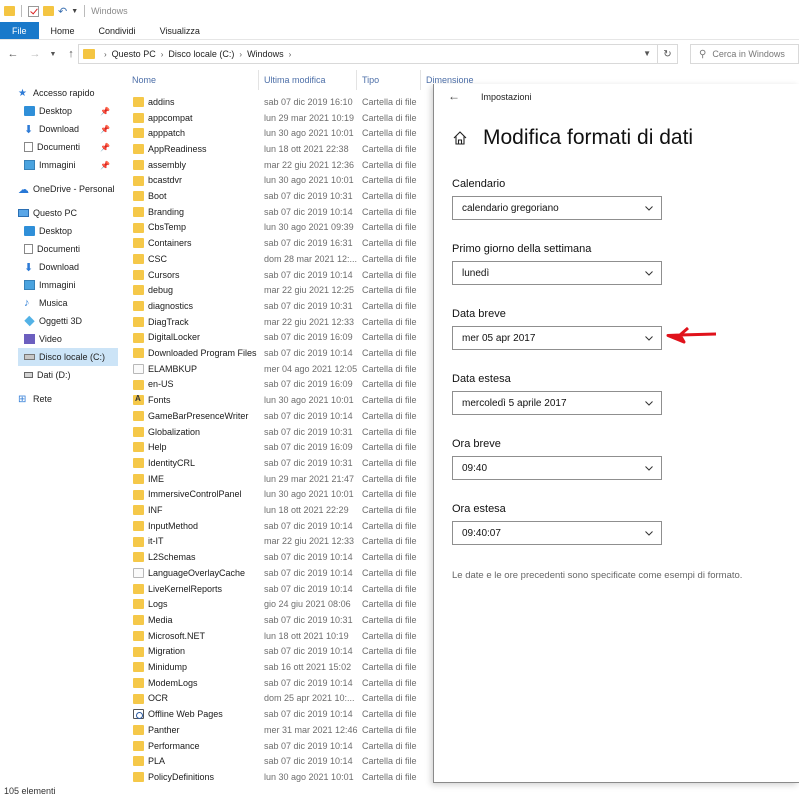 This screenshot has width=799, height=800. Describe the element at coordinates (56, 93) in the screenshot. I see `nav-quick-access: ★ Accesso rapido` at that location.